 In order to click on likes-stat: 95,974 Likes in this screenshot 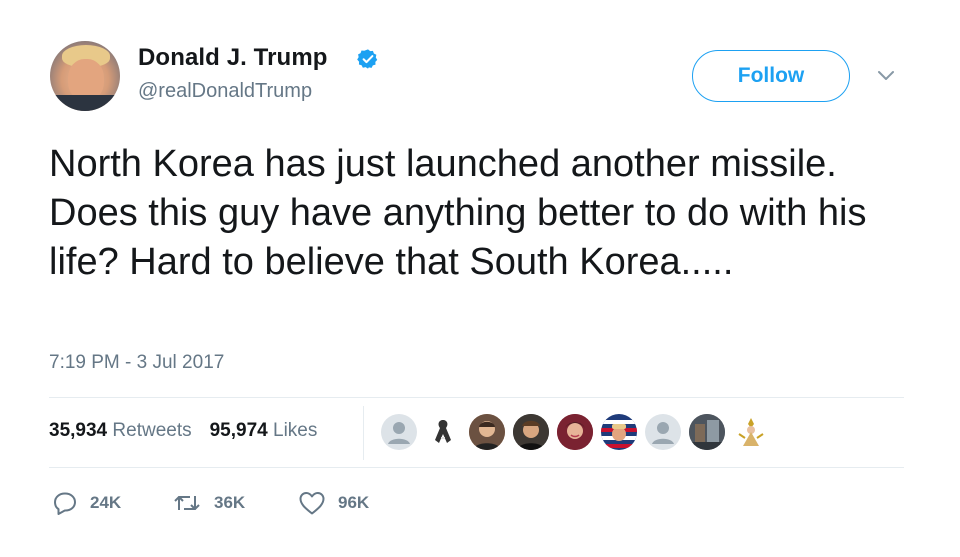, I will do `click(264, 430)`.